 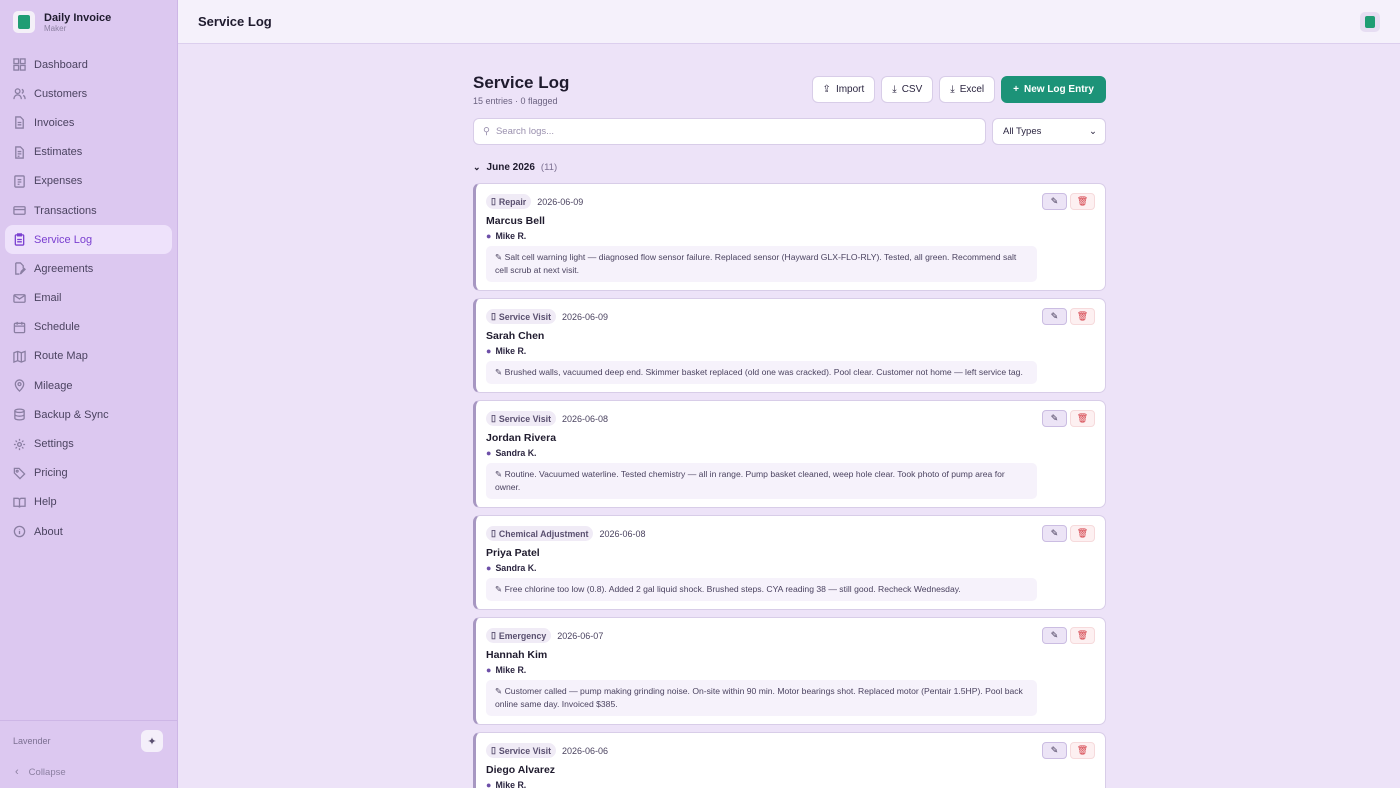 I want to click on month-label: June 2026, so click(x=510, y=167).